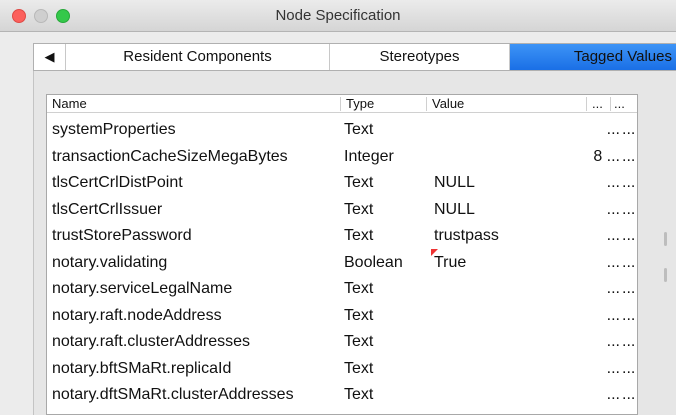 This screenshot has height=415, width=676. Describe the element at coordinates (50, 57) in the screenshot. I see `tab-scroll-left-icon: ◀` at that location.